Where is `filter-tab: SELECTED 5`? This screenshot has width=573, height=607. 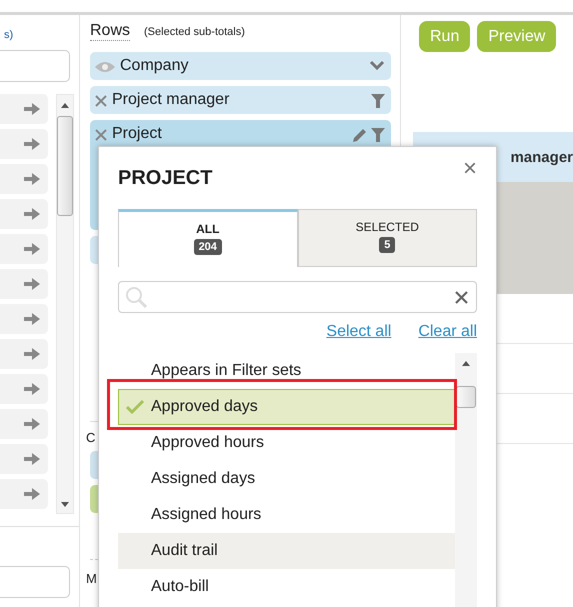 filter-tab: SELECTED 5 is located at coordinates (387, 238).